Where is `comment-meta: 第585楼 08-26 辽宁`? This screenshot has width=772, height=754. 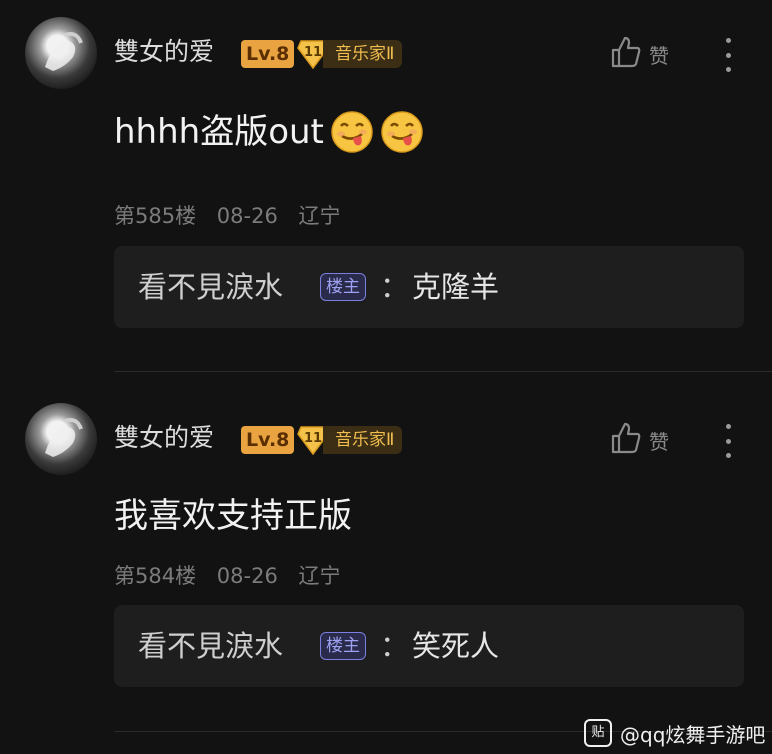
comment-meta: 第585楼 08-26 辽宁 is located at coordinates (234, 216).